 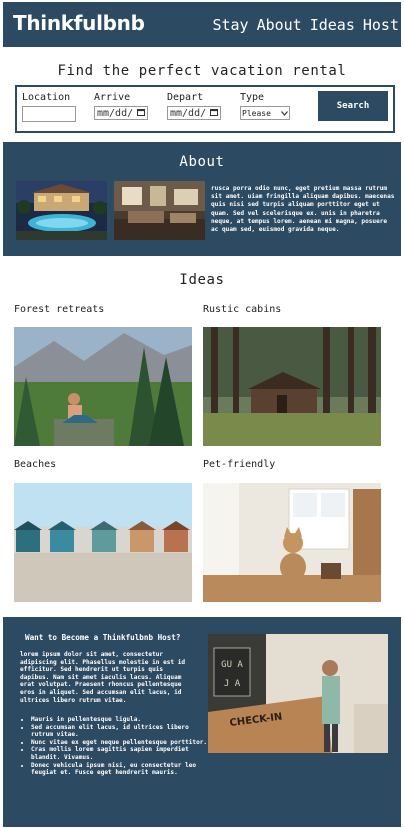 What do you see at coordinates (298, 693) in the screenshot?
I see `host-checkin-image: GU A J A CHECK-IN` at bounding box center [298, 693].